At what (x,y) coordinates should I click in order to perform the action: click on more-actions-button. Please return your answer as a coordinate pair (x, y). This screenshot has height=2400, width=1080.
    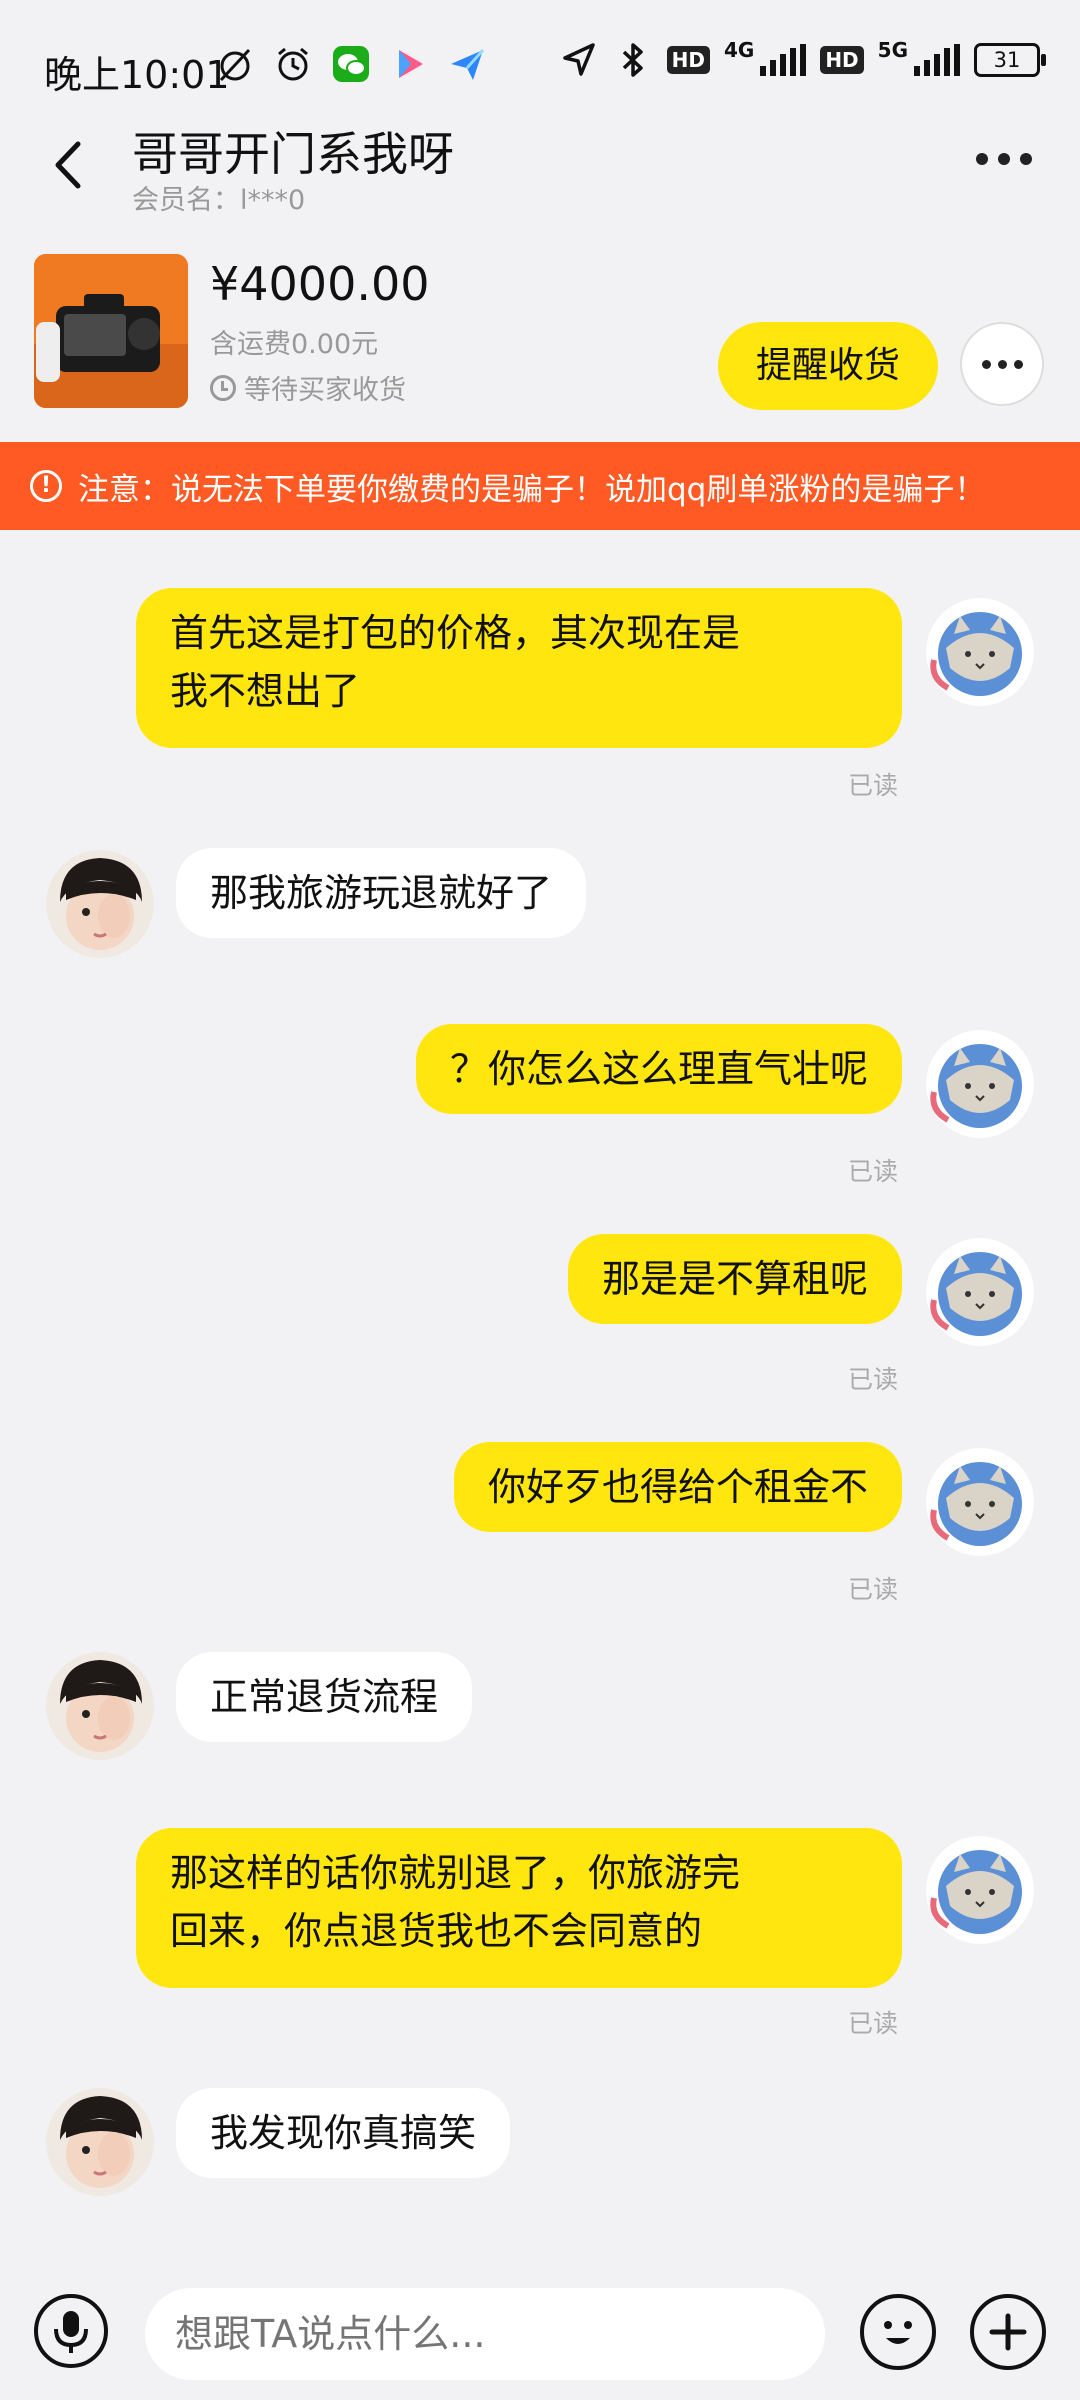
    Looking at the image, I should click on (1008, 2332).